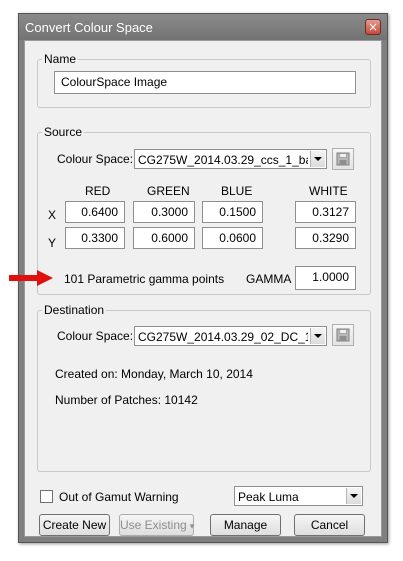 This screenshot has height=561, width=403. I want to click on blue-y-field: 0.0600, so click(232, 238).